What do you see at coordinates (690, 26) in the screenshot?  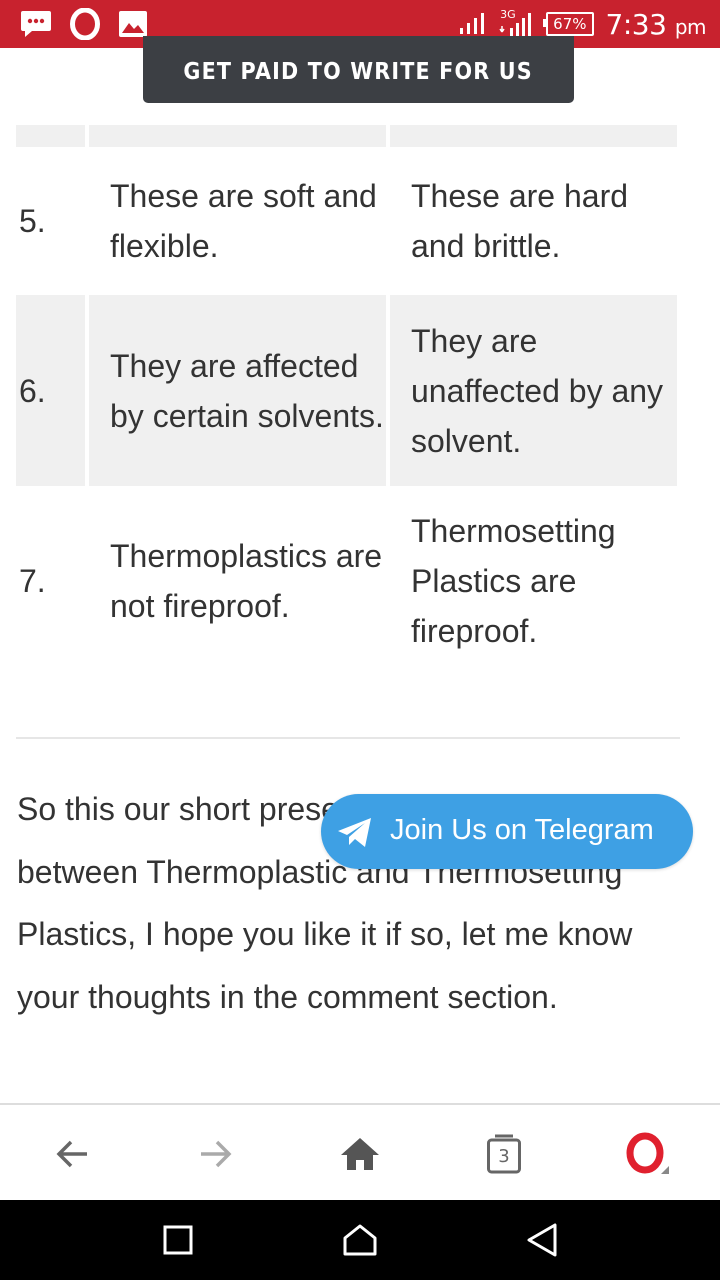 I see `clock-ampm: pm` at bounding box center [690, 26].